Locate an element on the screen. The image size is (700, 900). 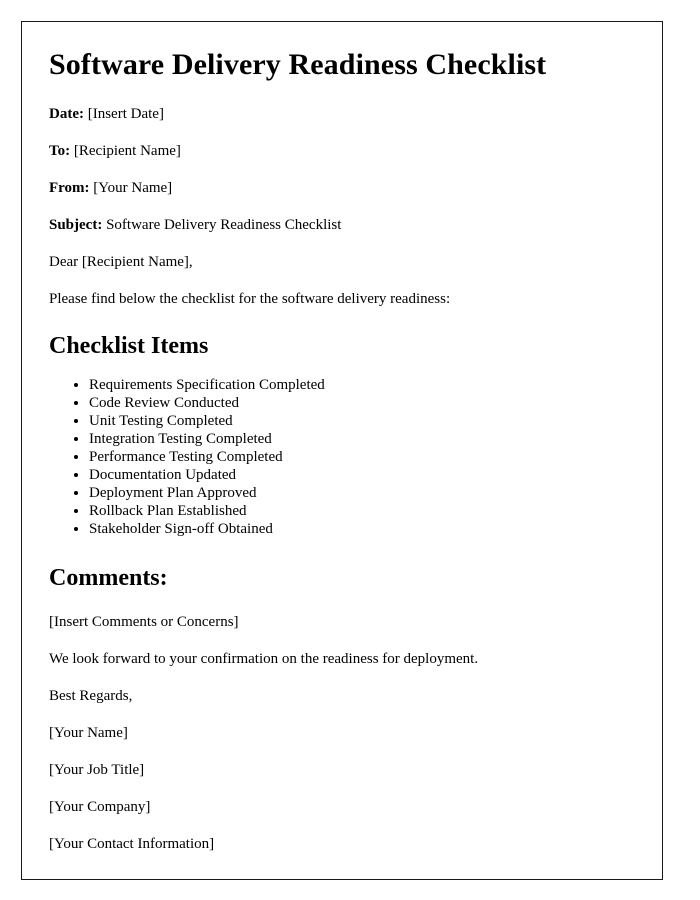
list-item: Code Review Conducted is located at coordinates (361, 403).